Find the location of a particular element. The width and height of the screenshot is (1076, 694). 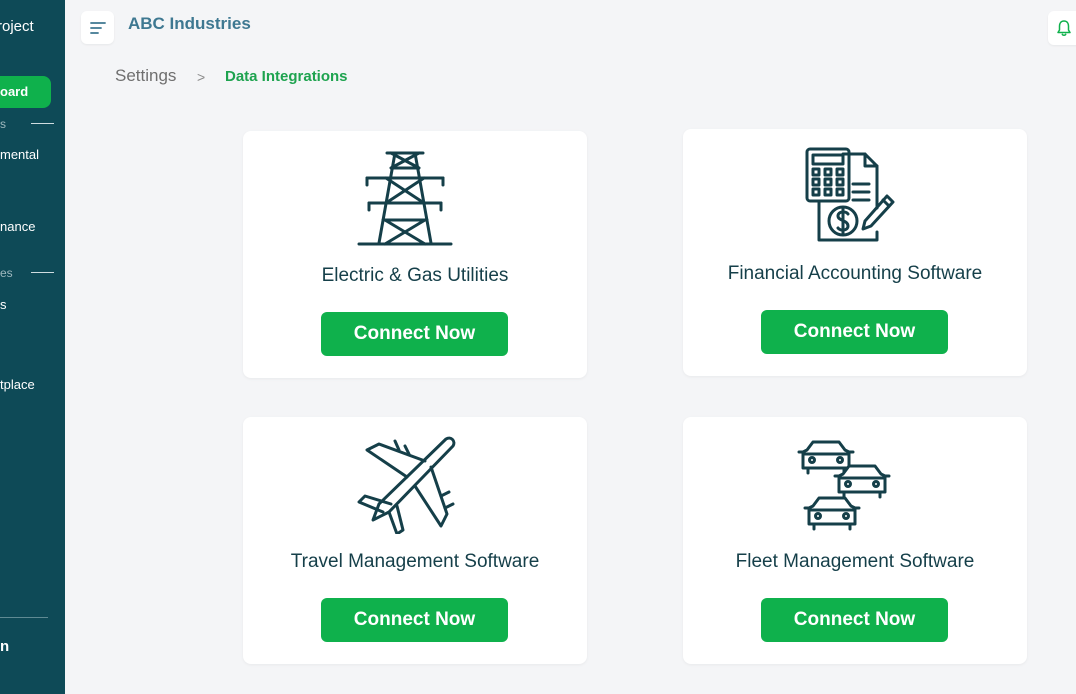

sidebar-item-governance: nance is located at coordinates (17, 226).